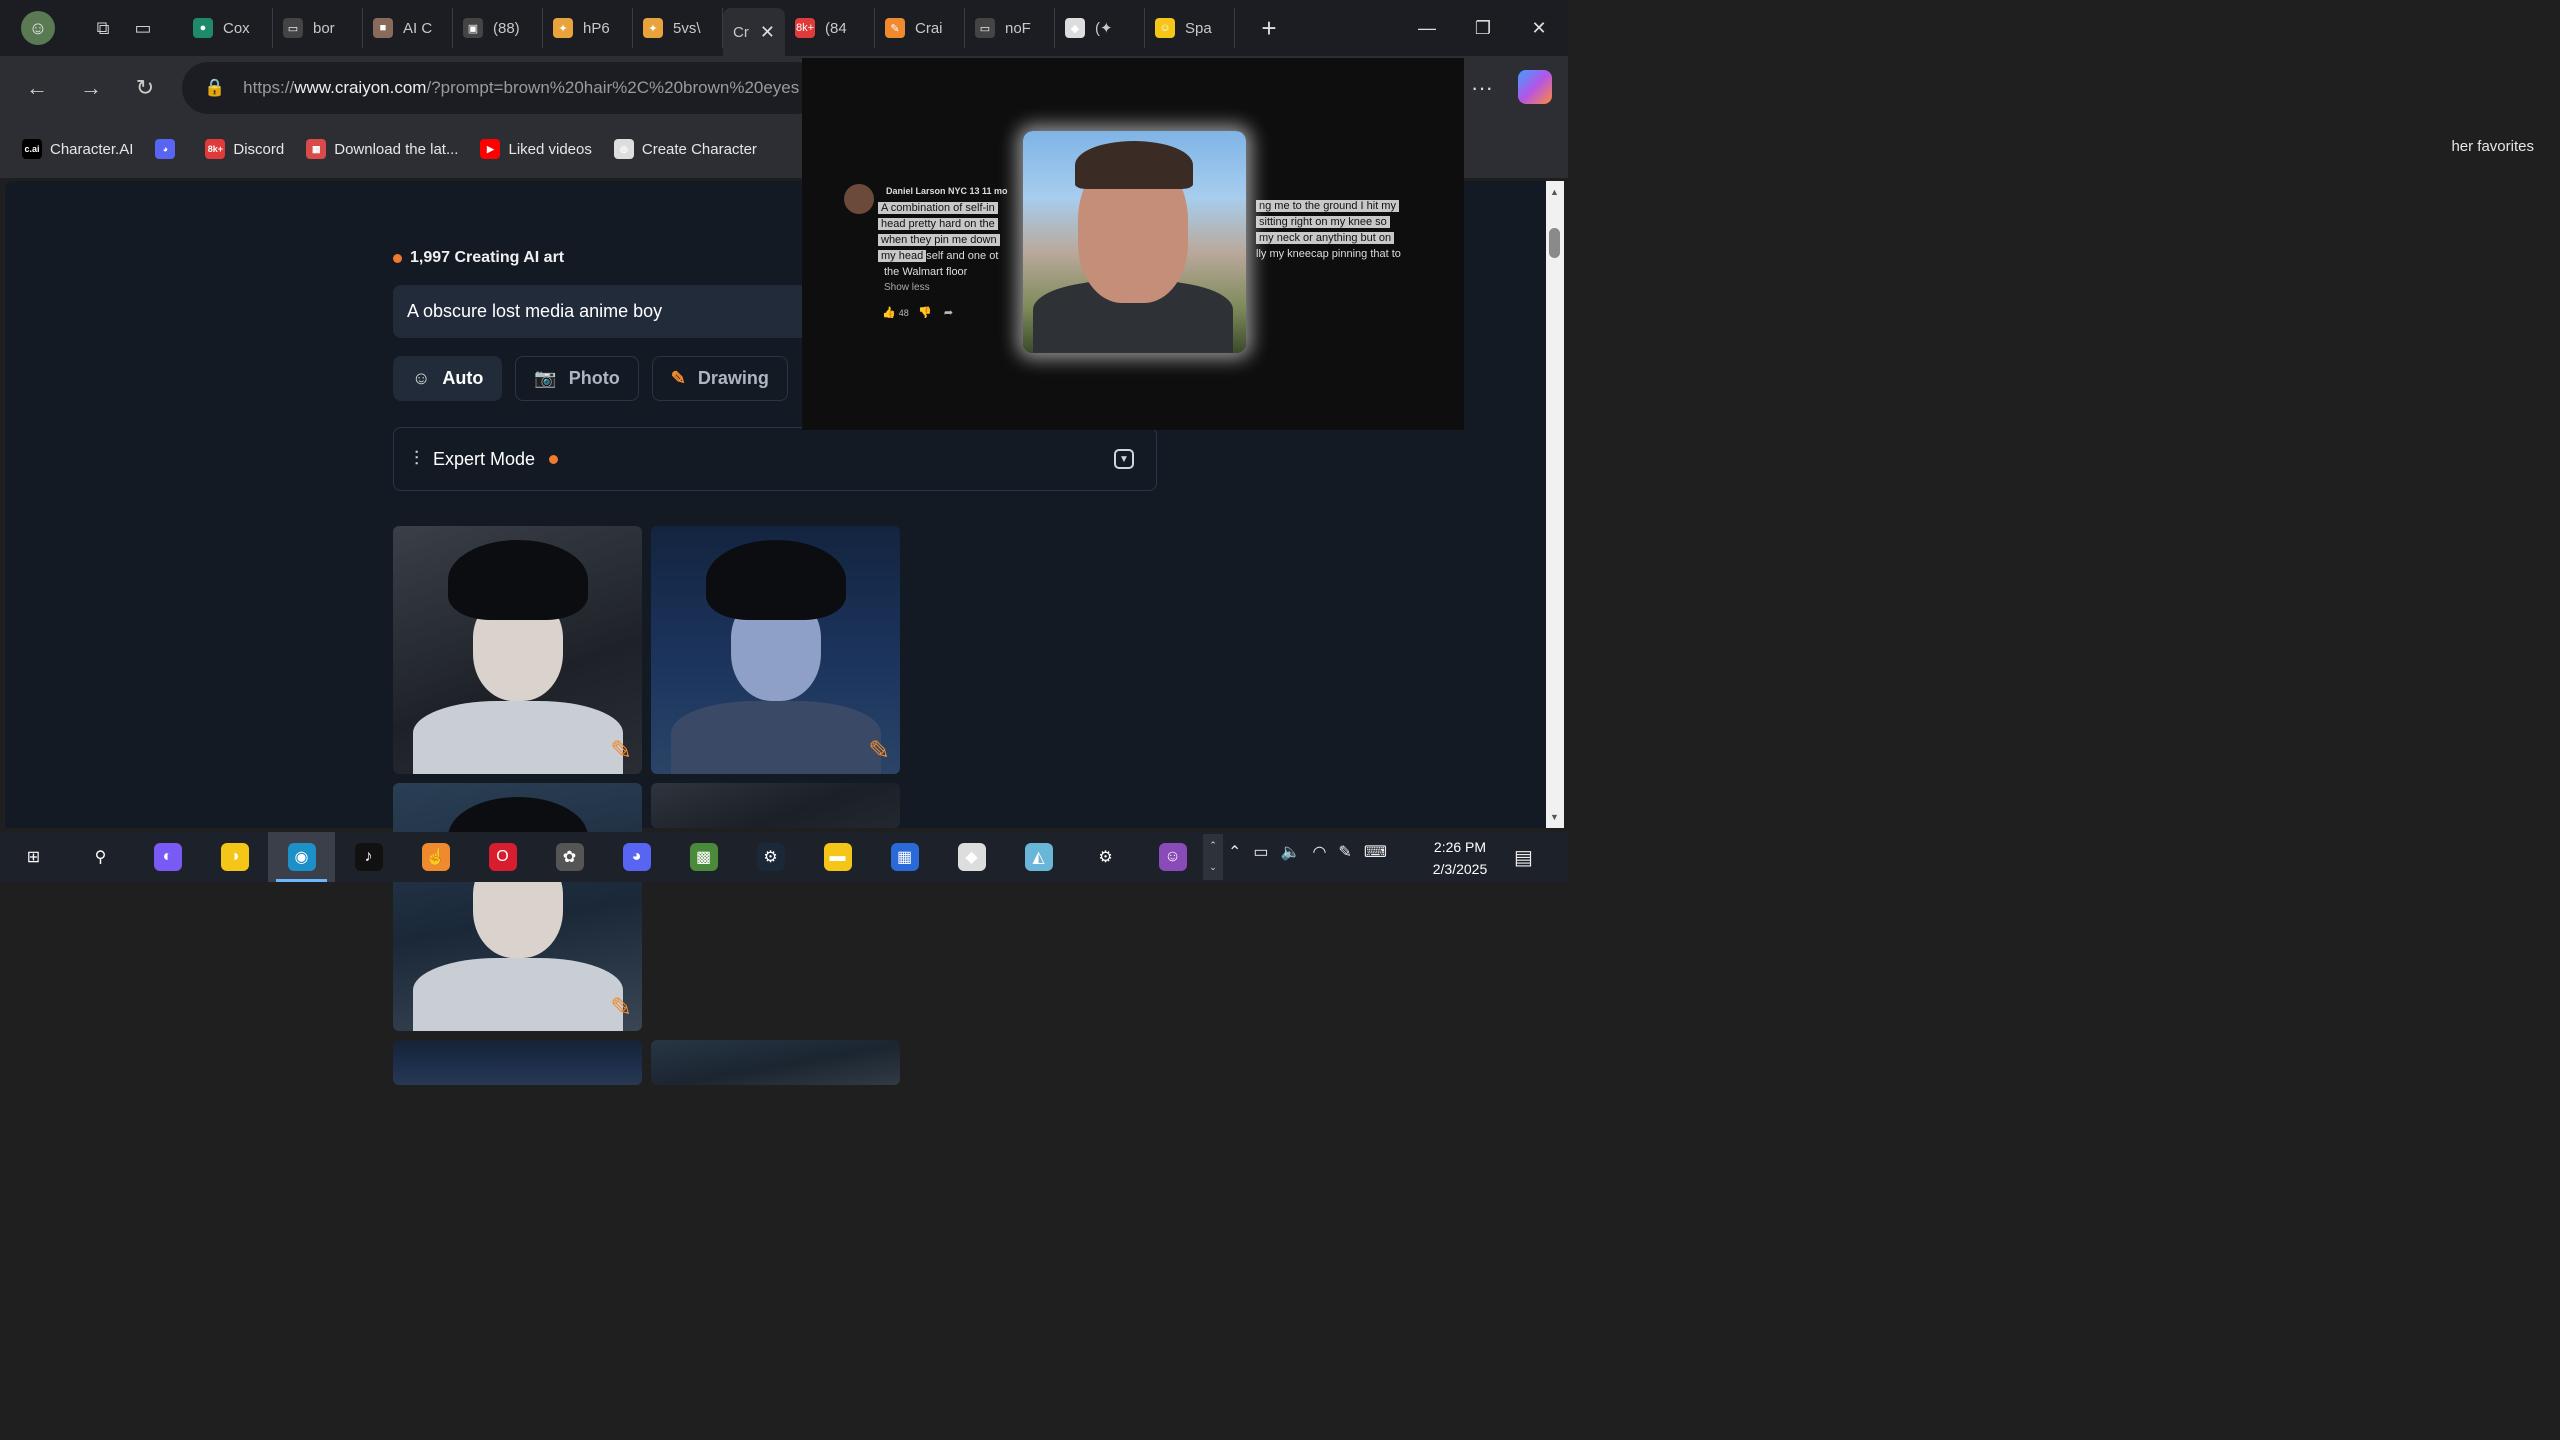 This screenshot has width=2560, height=1440. Describe the element at coordinates (236, 28) in the screenshot. I see `tab-label: Cox` at that location.